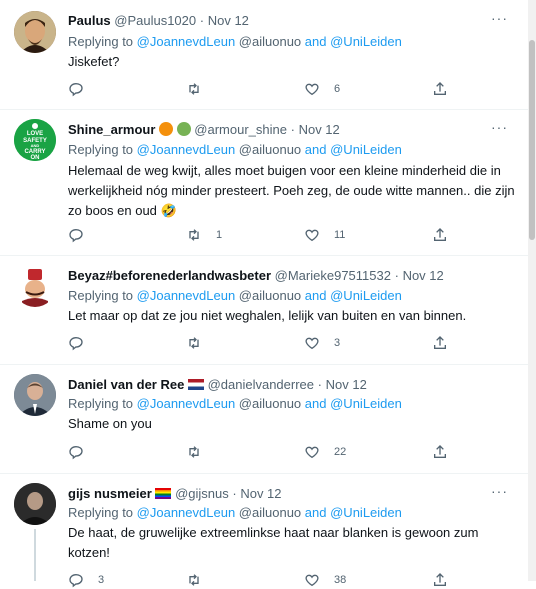 This screenshot has height=589, width=536. What do you see at coordinates (322, 89) in the screenshot?
I see `like-button: 6` at bounding box center [322, 89].